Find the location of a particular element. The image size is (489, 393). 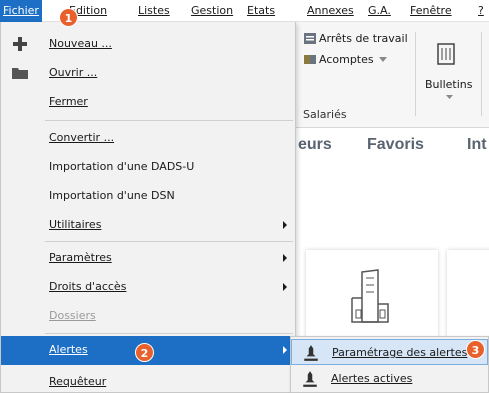

alert-active-icon is located at coordinates (310, 379).